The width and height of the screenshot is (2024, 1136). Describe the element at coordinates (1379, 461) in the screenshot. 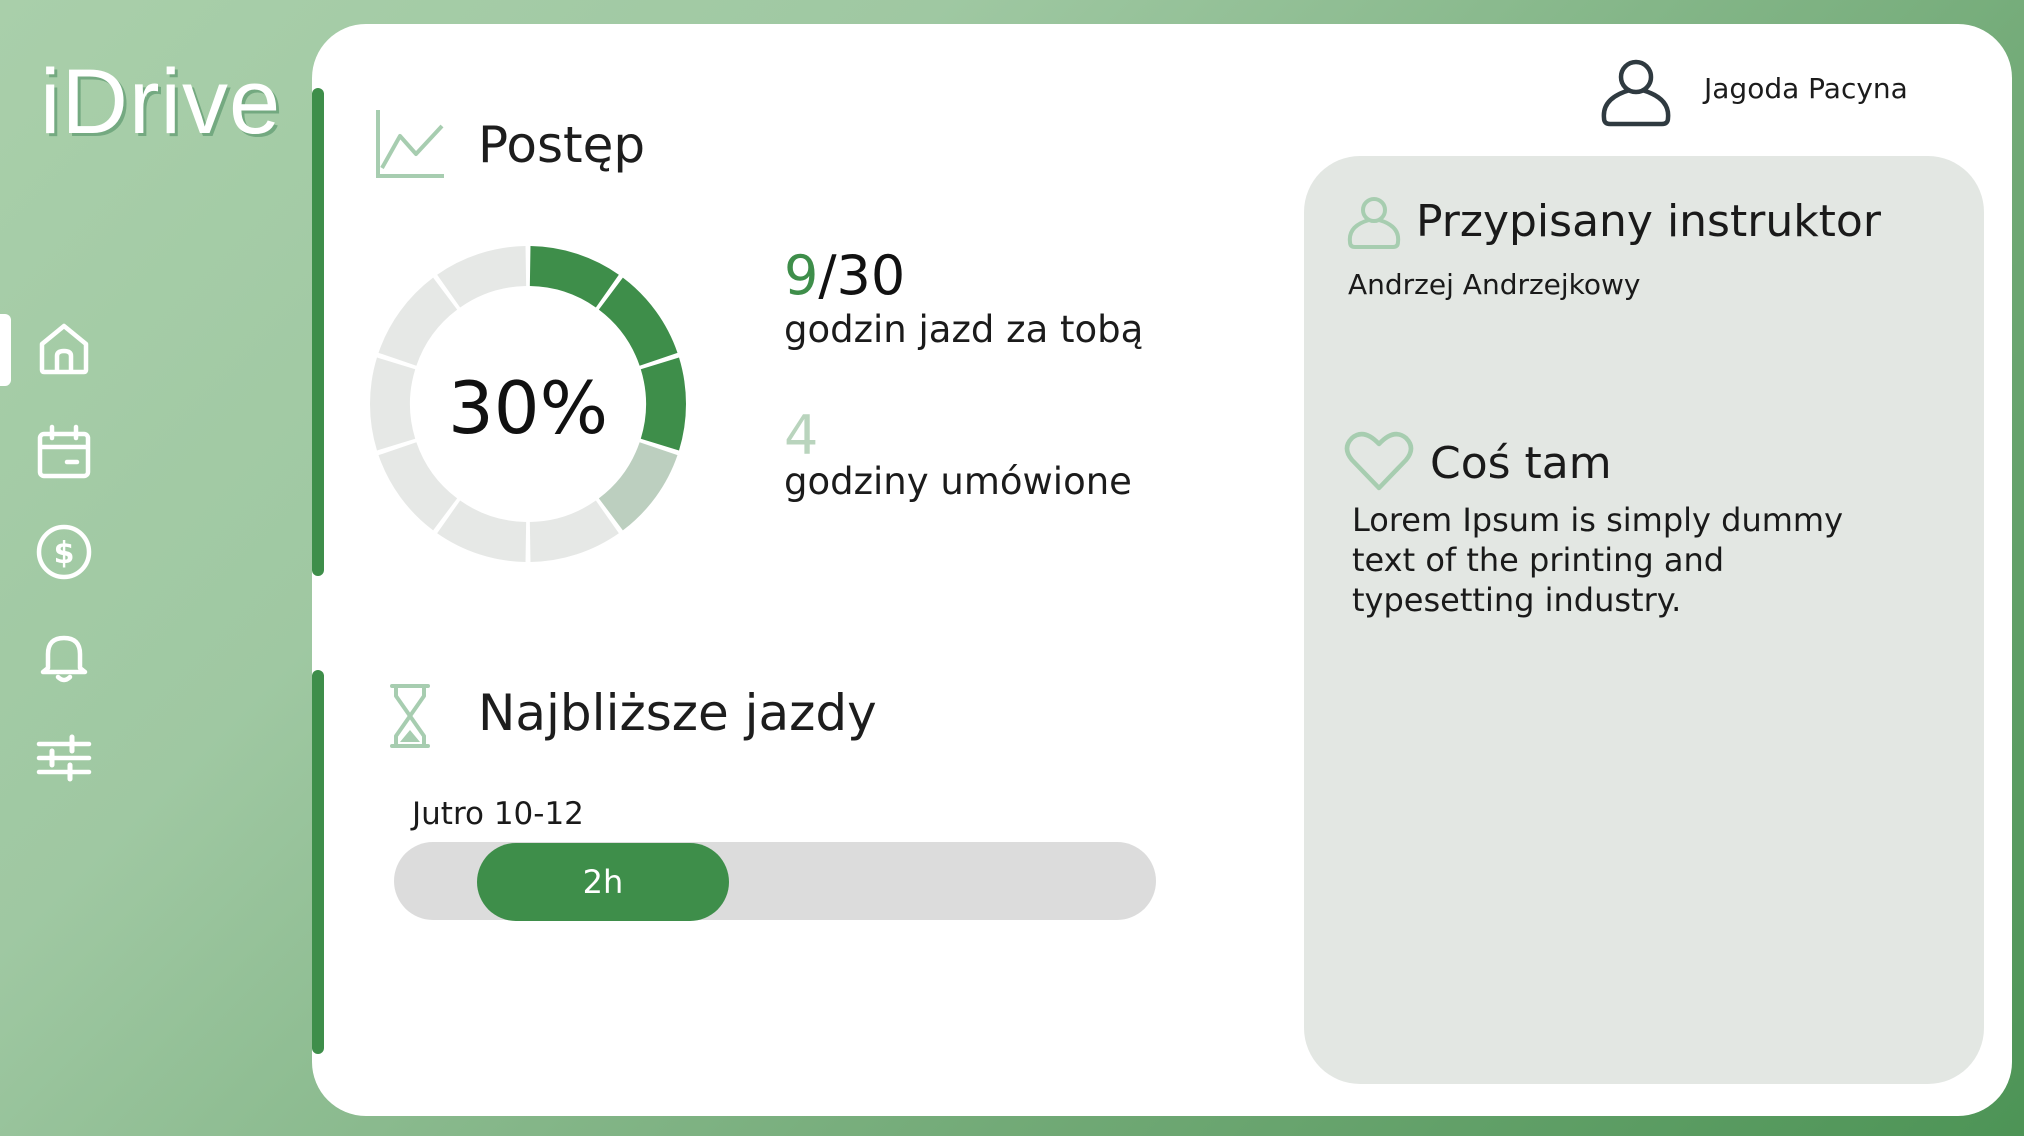

I see `heart-icon` at that location.